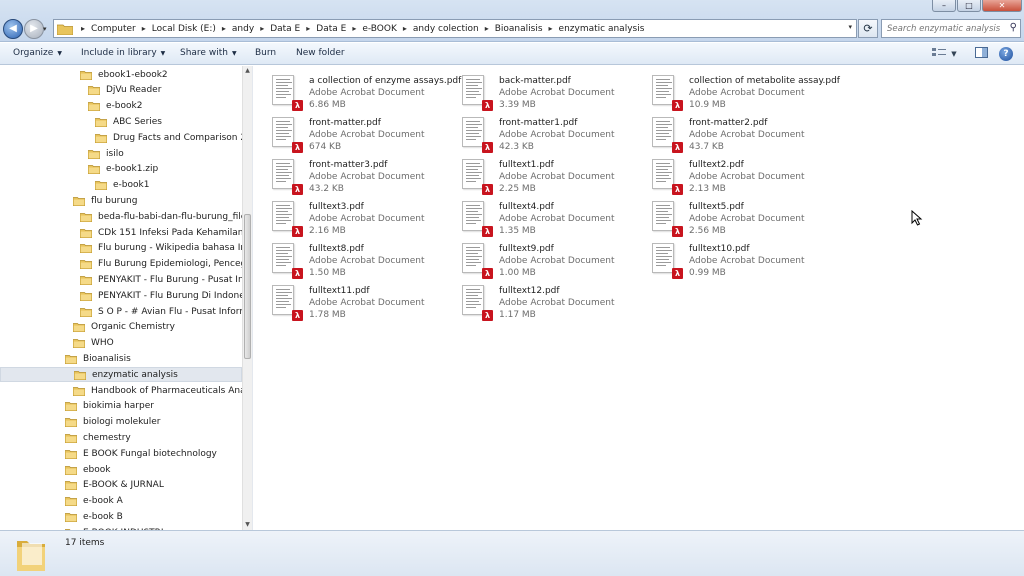  I want to click on tree-item: enzymatic analysis, so click(121, 375).